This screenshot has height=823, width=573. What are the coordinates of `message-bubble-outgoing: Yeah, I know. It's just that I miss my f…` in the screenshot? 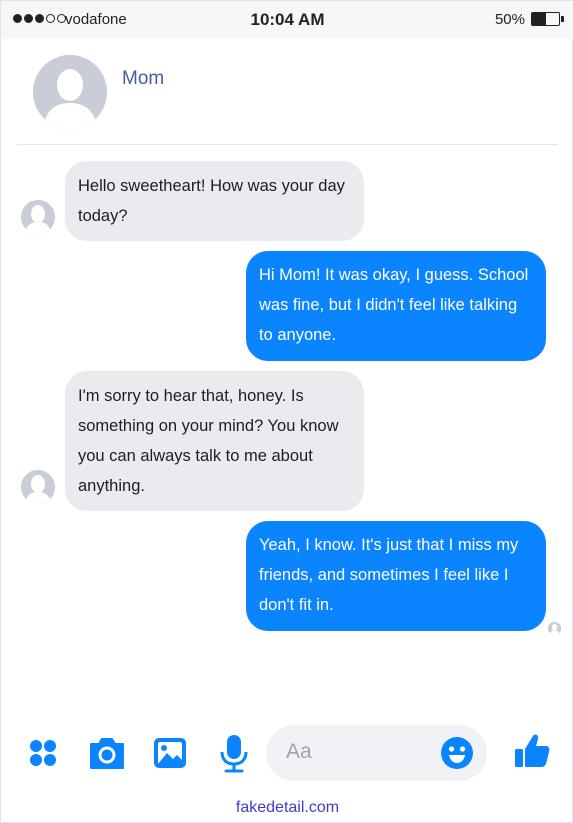 It's located at (396, 576).